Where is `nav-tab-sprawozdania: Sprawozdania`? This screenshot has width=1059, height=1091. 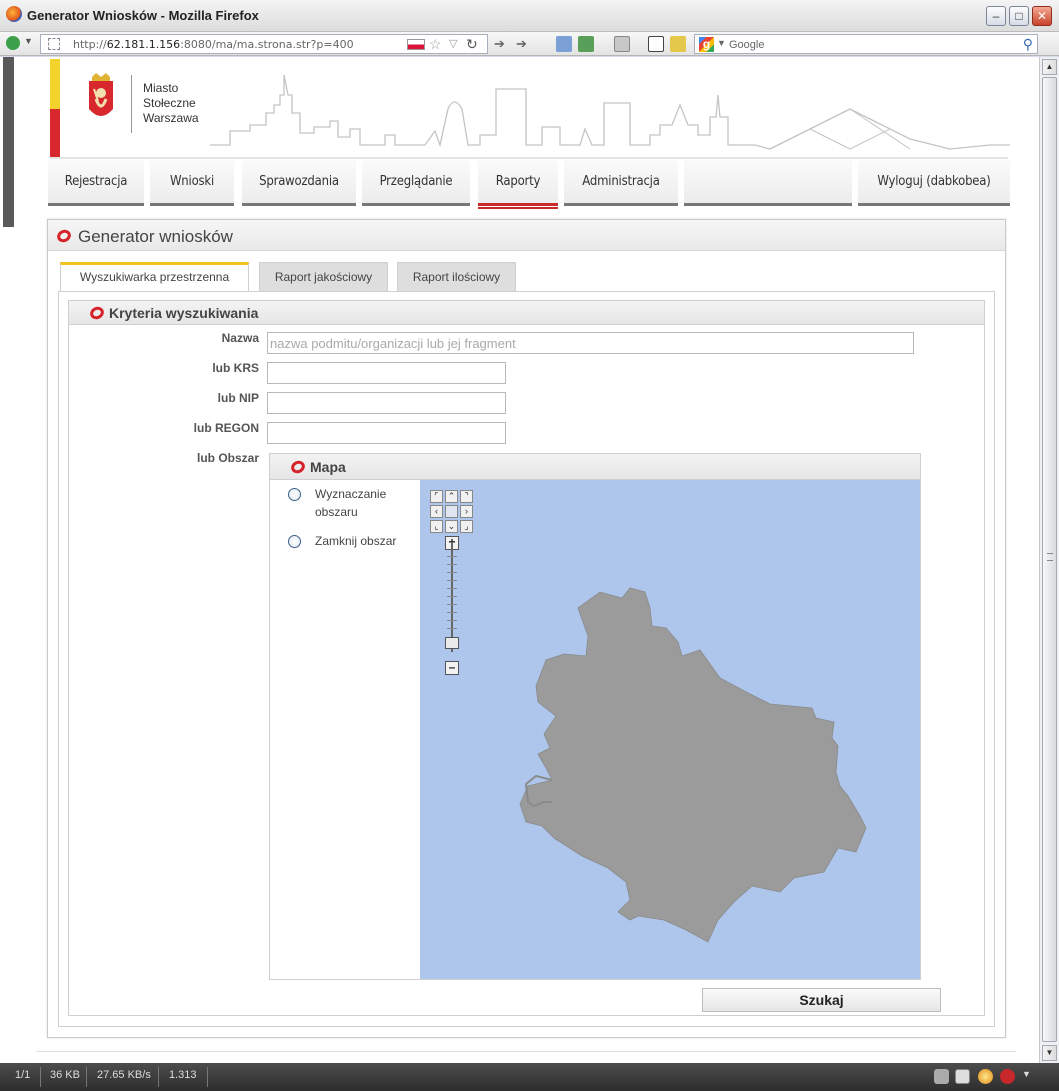 nav-tab-sprawozdania: Sprawozdania is located at coordinates (299, 183).